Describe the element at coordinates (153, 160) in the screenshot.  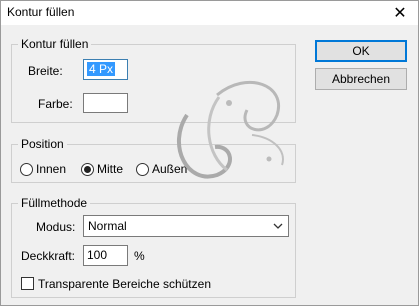
I see `position-group: Position` at that location.